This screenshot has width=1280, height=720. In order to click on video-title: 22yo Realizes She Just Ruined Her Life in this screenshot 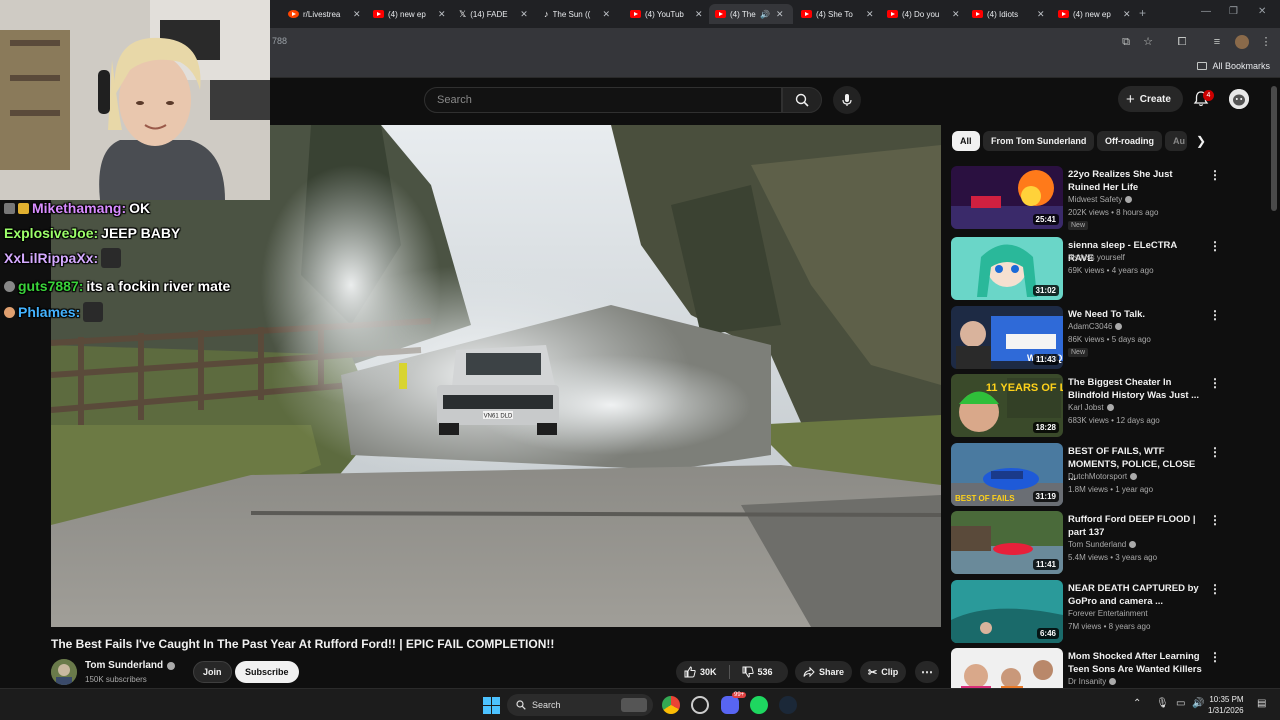, I will do `click(1136, 181)`.